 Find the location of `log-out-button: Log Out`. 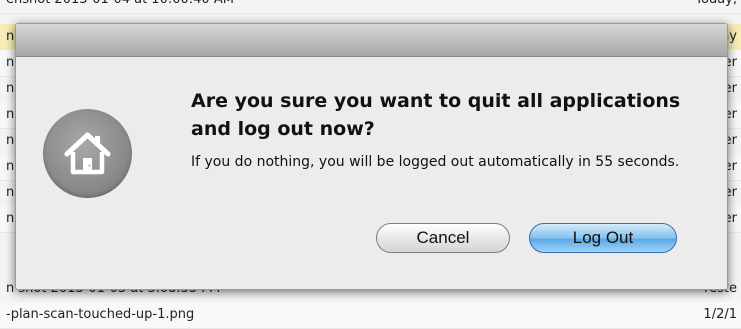

log-out-button: Log Out is located at coordinates (603, 238).